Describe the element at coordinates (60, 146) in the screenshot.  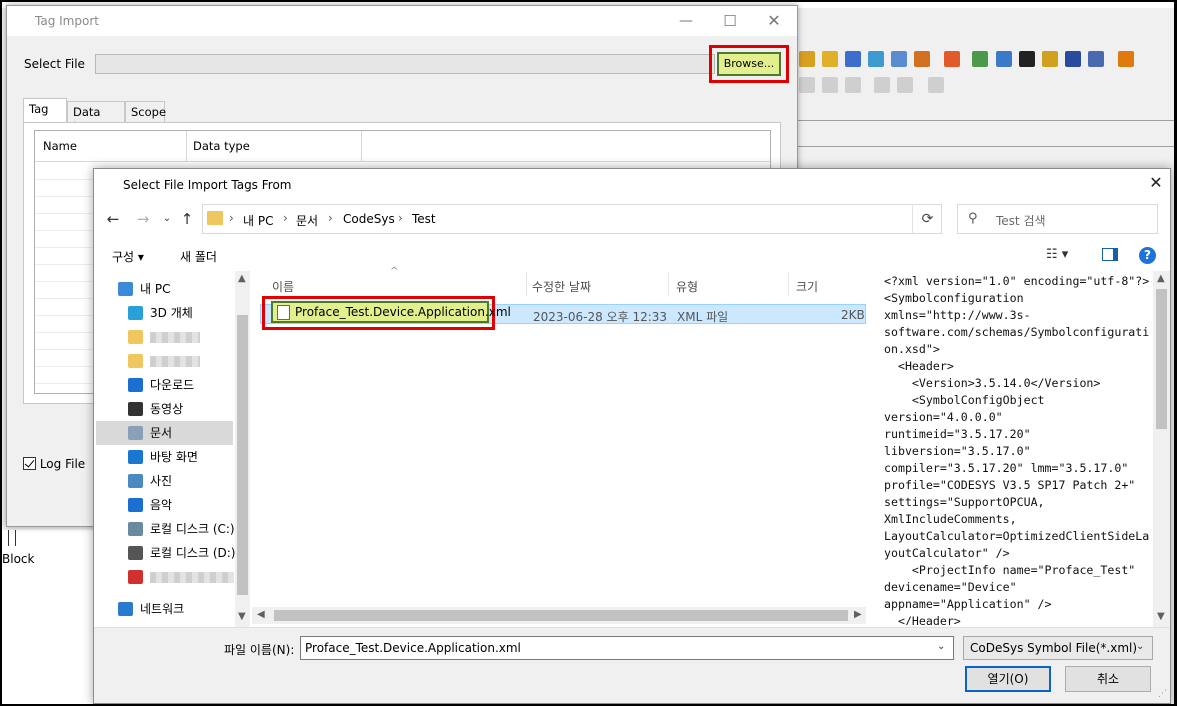
I see `column-header-name: Name` at that location.